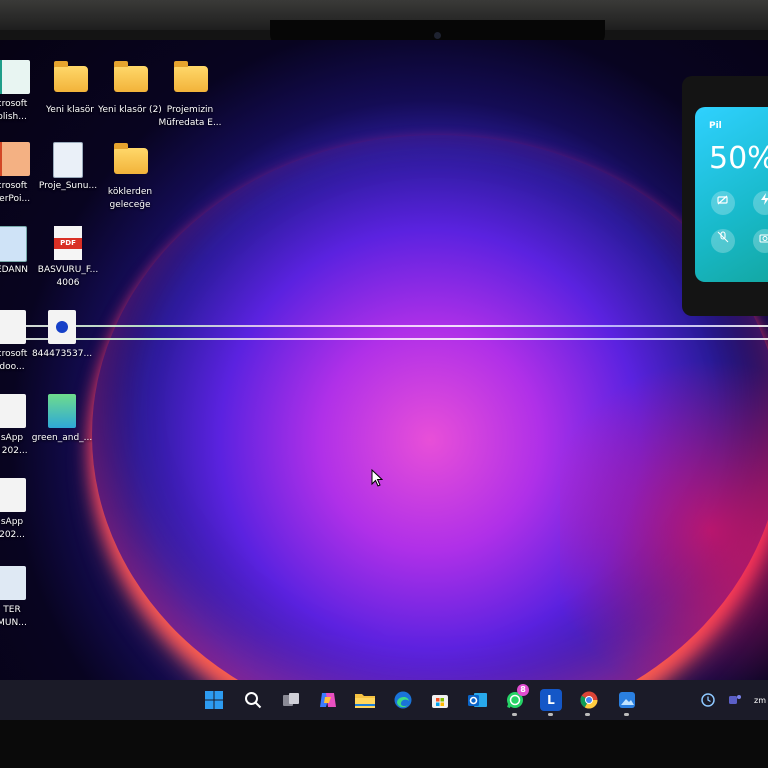  What do you see at coordinates (550, 714) in the screenshot?
I see `l-app-running-indicator` at bounding box center [550, 714].